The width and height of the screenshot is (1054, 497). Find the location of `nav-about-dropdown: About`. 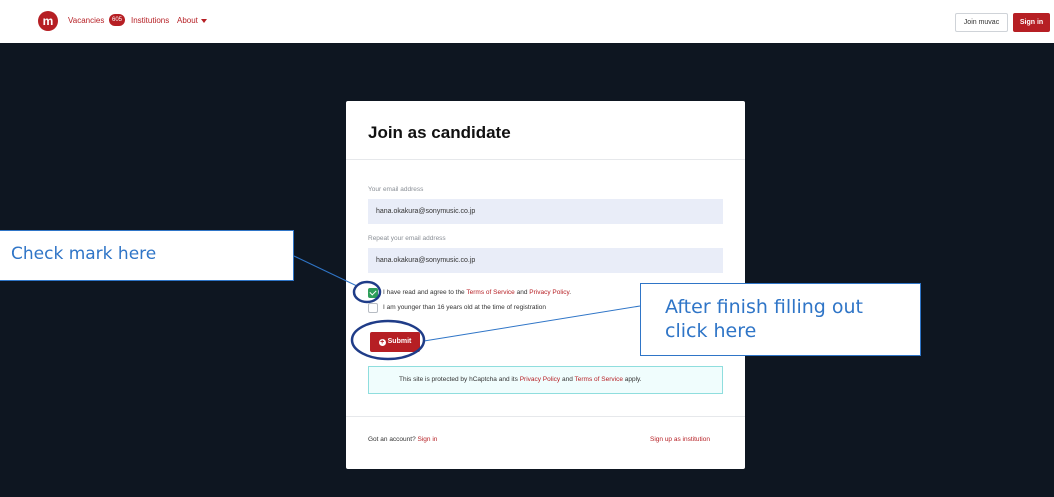

nav-about-dropdown: About is located at coordinates (192, 20).